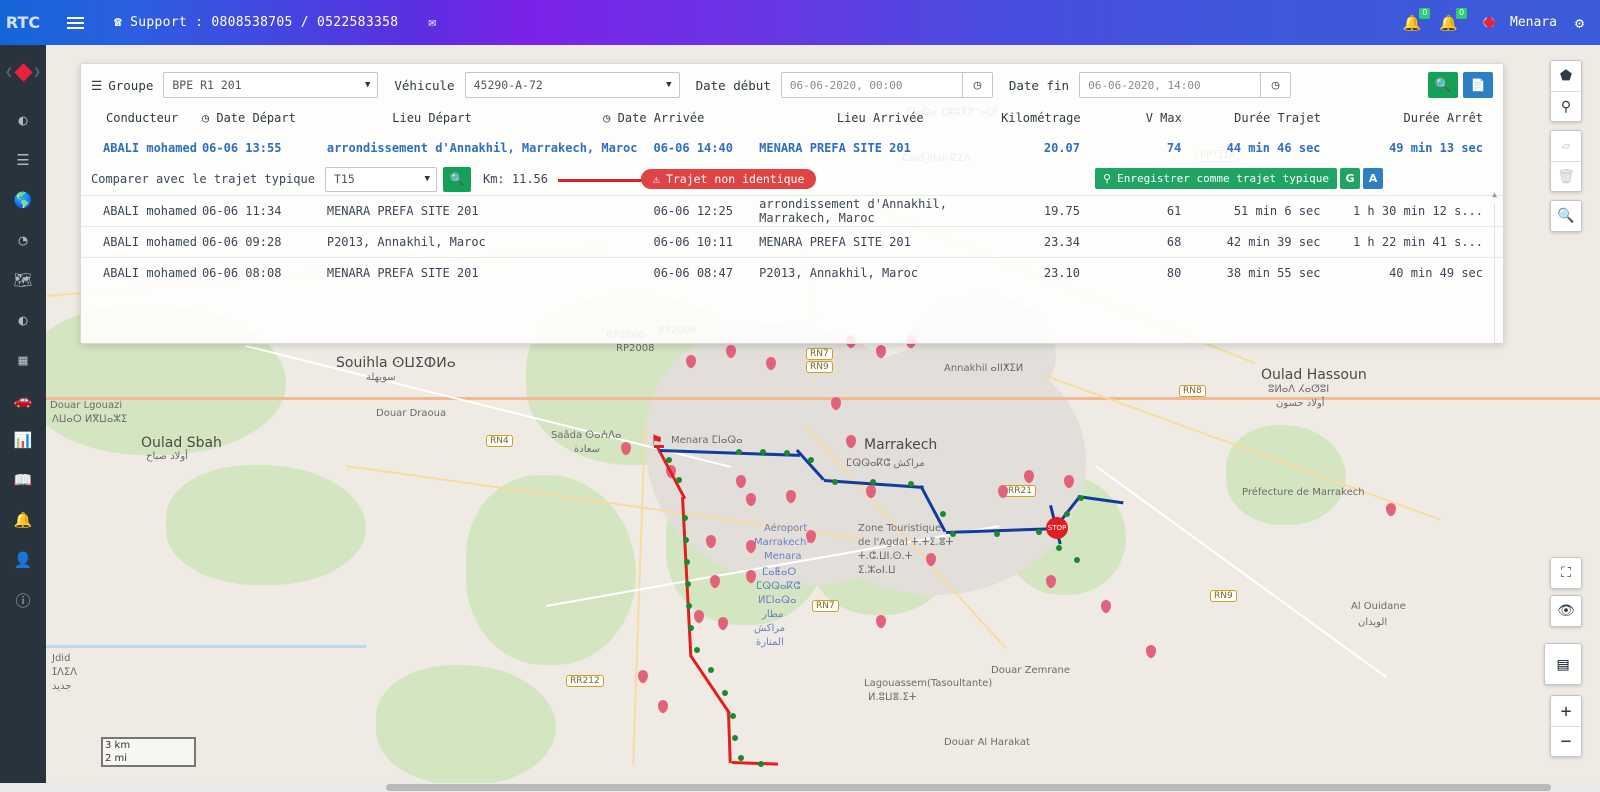 This screenshot has width=1600, height=792. I want to click on zoom-group: + −, so click(1566, 726).